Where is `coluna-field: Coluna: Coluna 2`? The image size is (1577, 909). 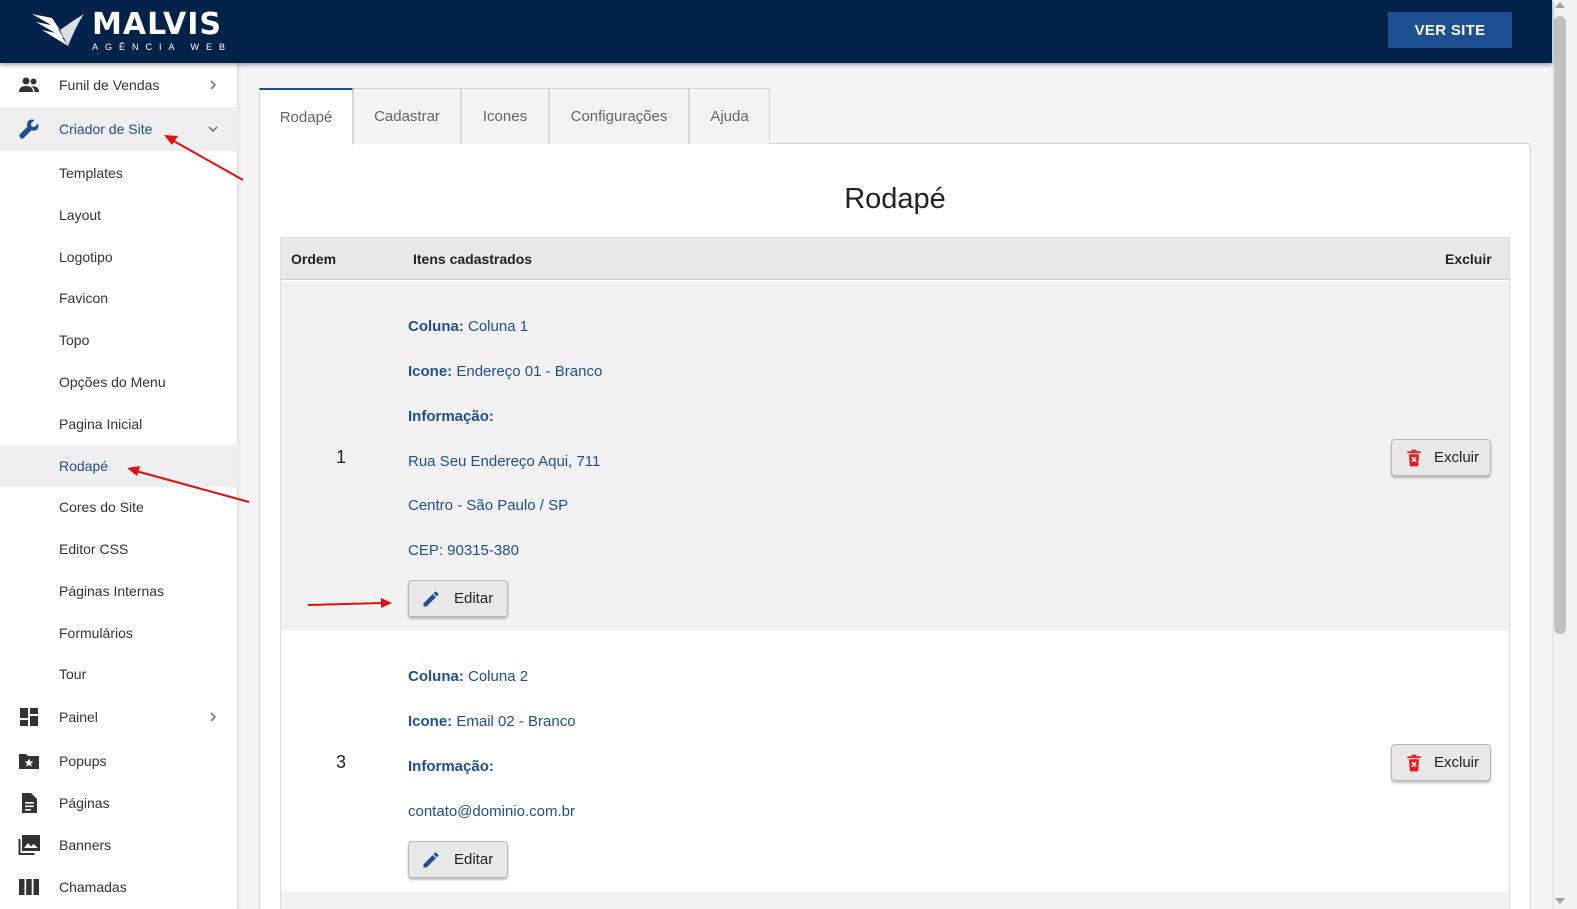
coluna-field: Coluna: Coluna 2 is located at coordinates (468, 676).